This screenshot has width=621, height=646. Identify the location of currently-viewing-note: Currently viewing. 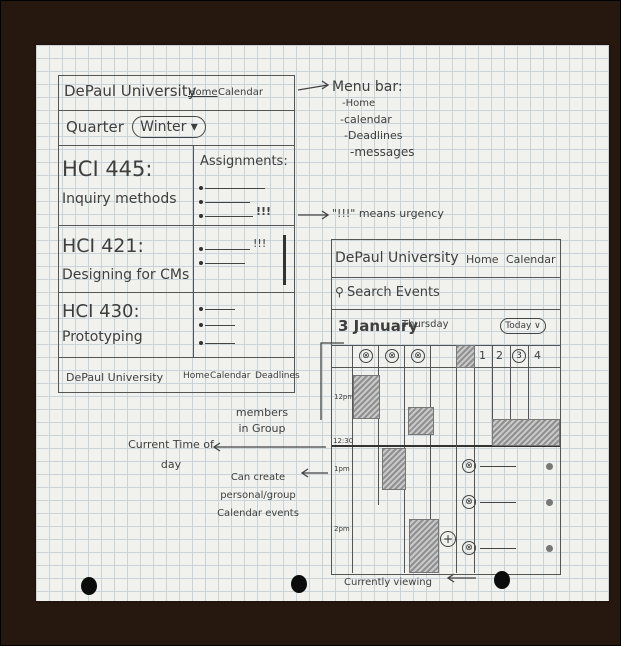
(388, 582).